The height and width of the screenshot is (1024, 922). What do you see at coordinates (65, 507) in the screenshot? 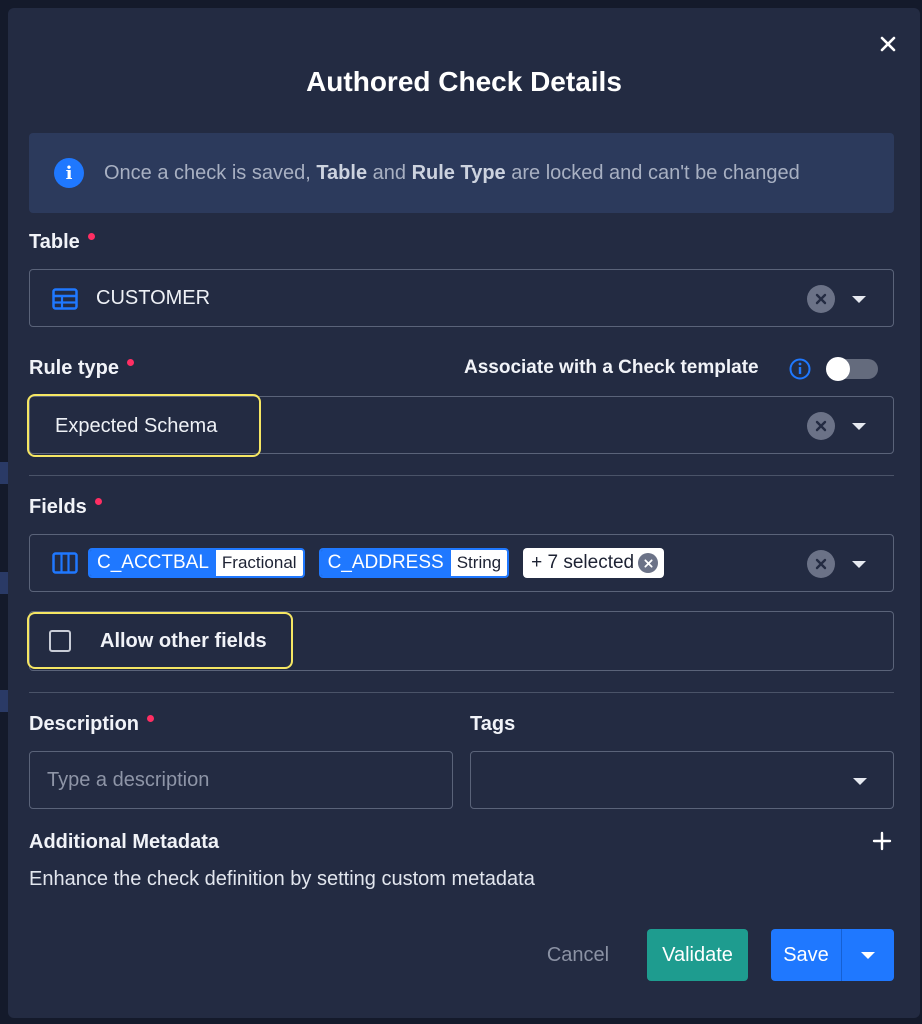
I see `fields-label: Fields` at bounding box center [65, 507].